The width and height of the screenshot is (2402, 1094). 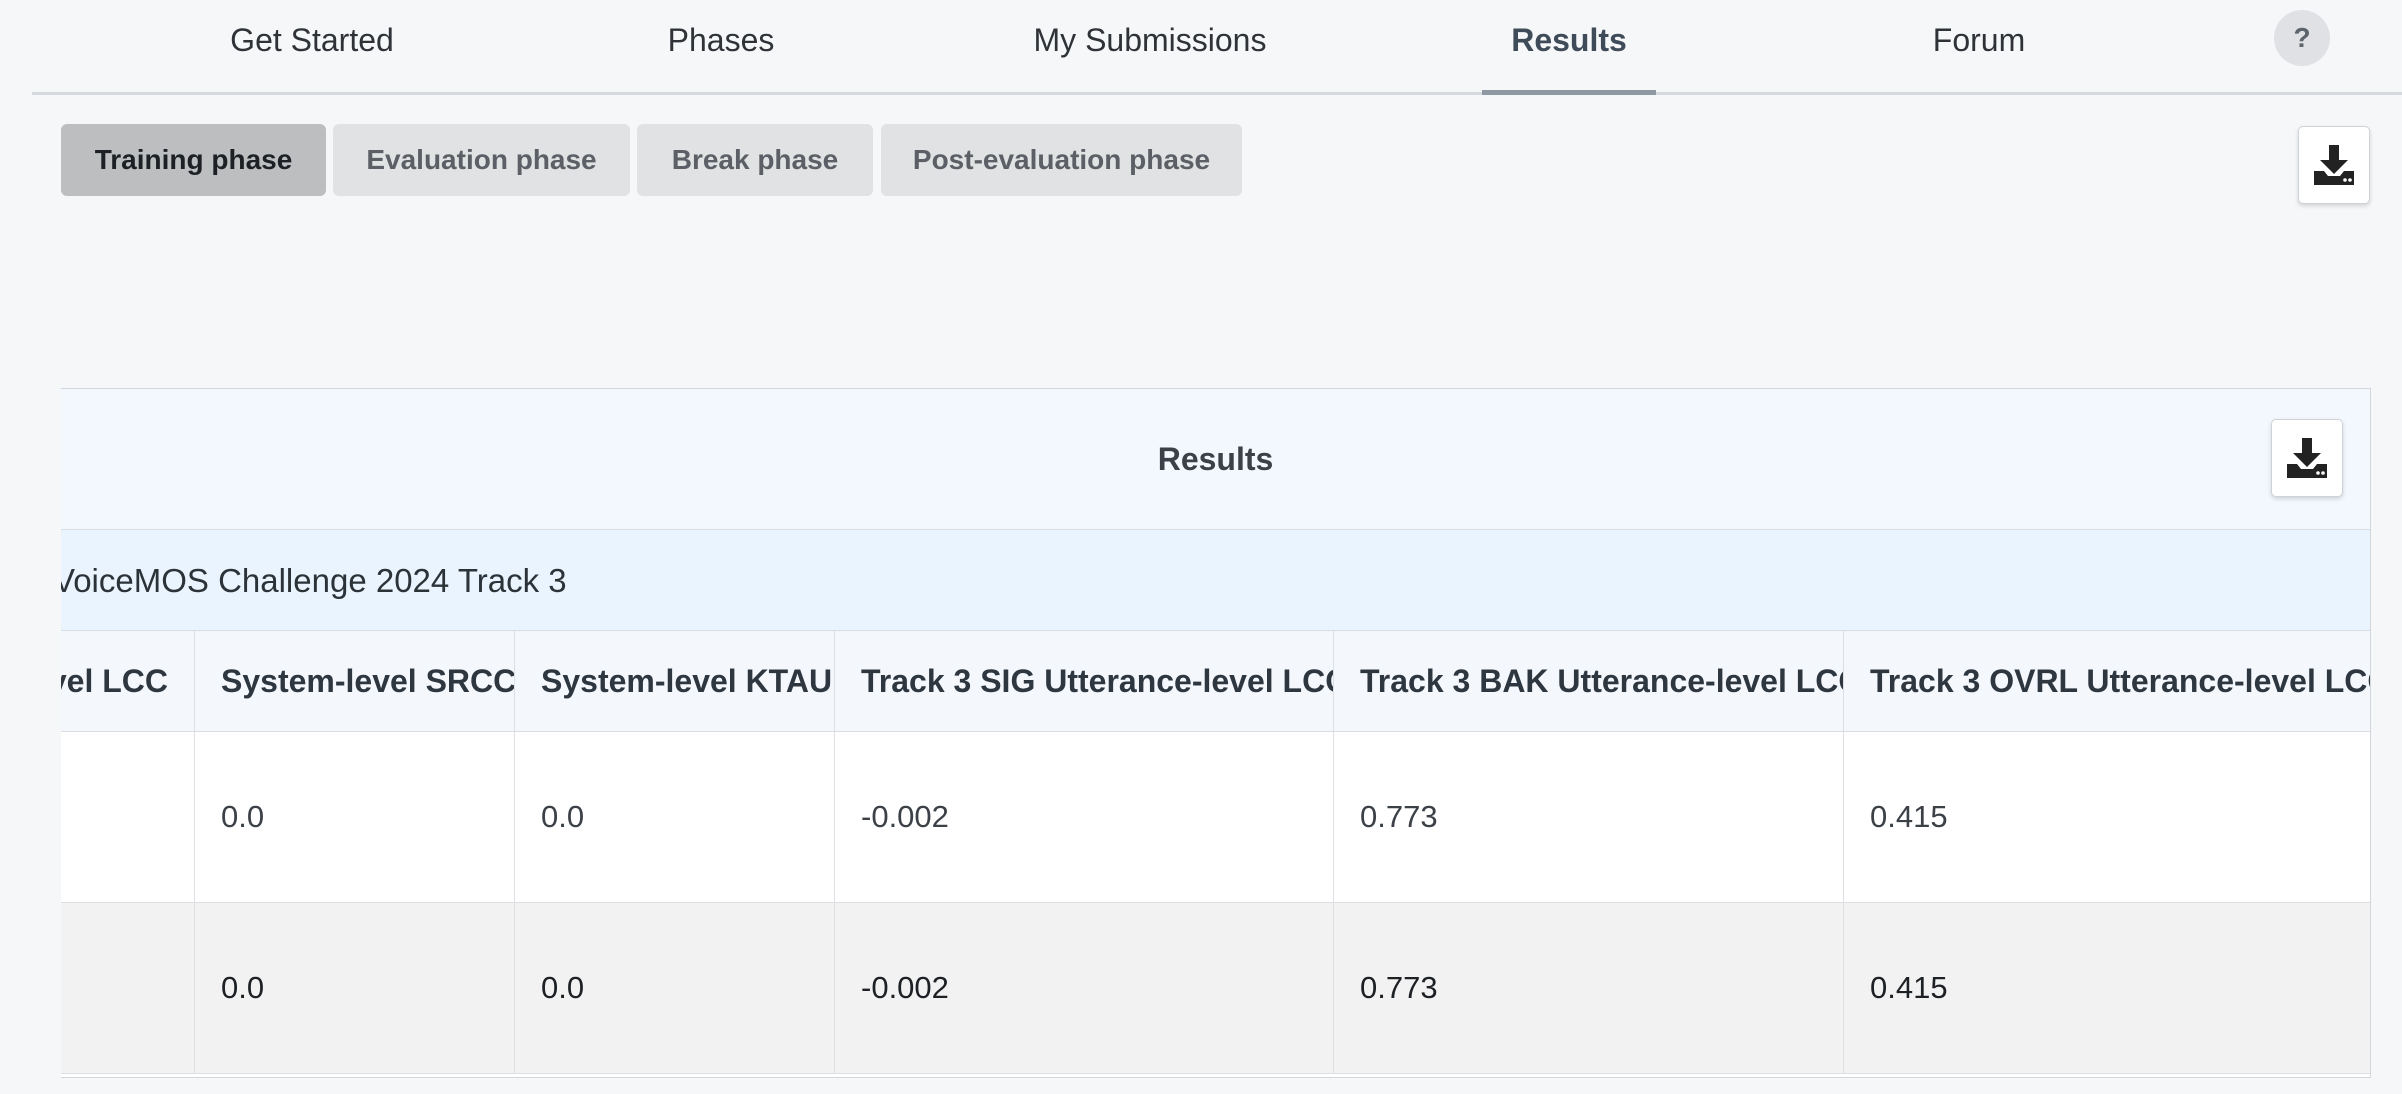 What do you see at coordinates (114, 681) in the screenshot?
I see `column-header-label: System-level LCC` at bounding box center [114, 681].